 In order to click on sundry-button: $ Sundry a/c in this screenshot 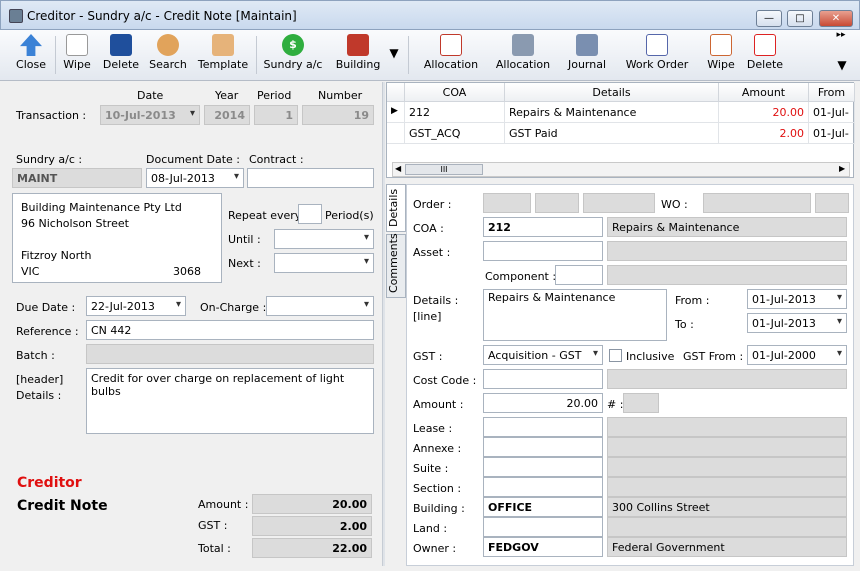, I will do `click(293, 55)`.